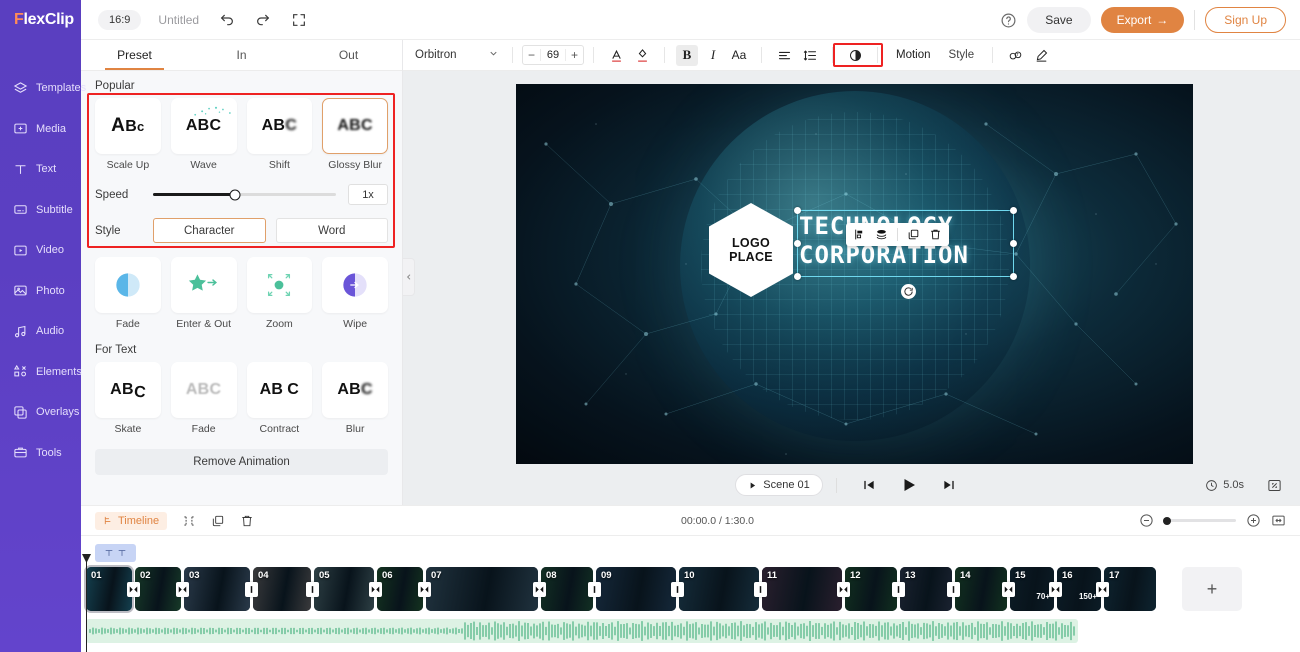 The image size is (1300, 652). What do you see at coordinates (203, 398) in the screenshot?
I see `animation-fade-text: ABC Fade` at bounding box center [203, 398].